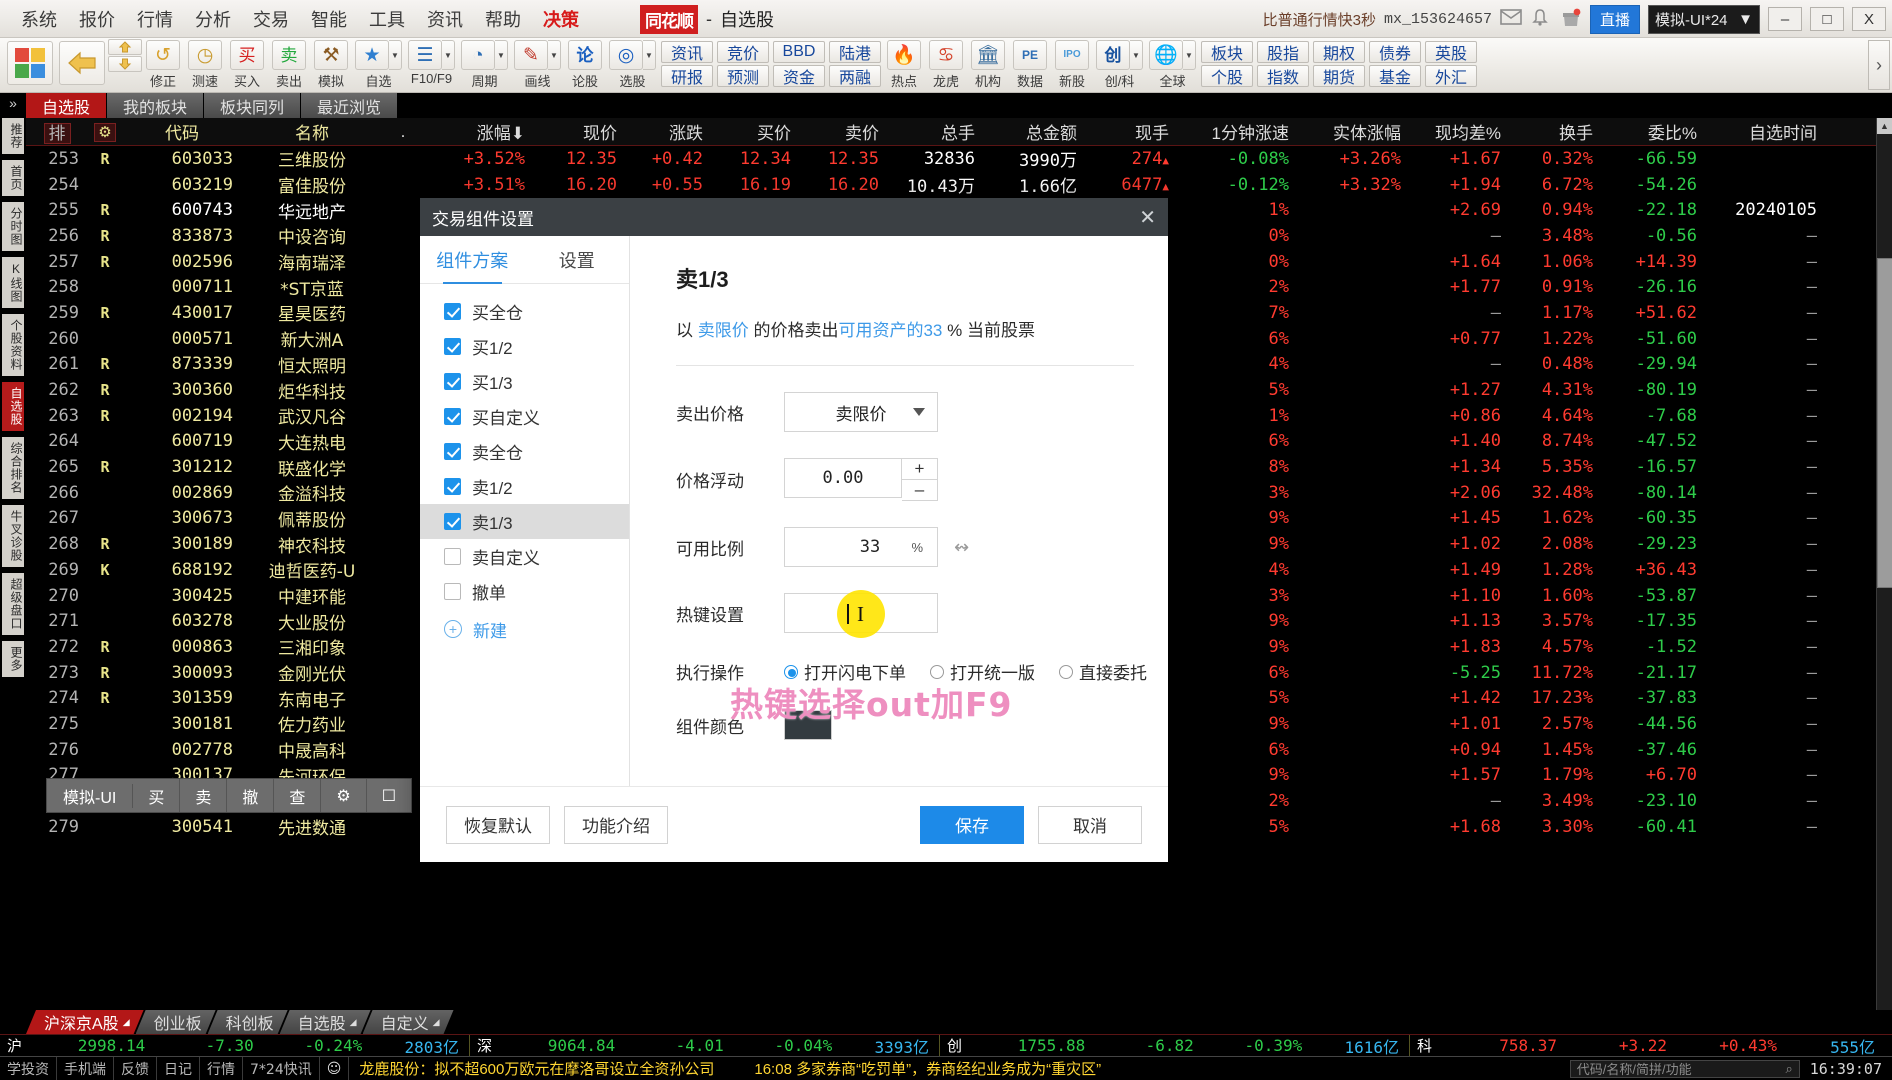 The width and height of the screenshot is (1892, 1080). Describe the element at coordinates (39, 19) in the screenshot. I see `menu-item-system: 系统` at that location.